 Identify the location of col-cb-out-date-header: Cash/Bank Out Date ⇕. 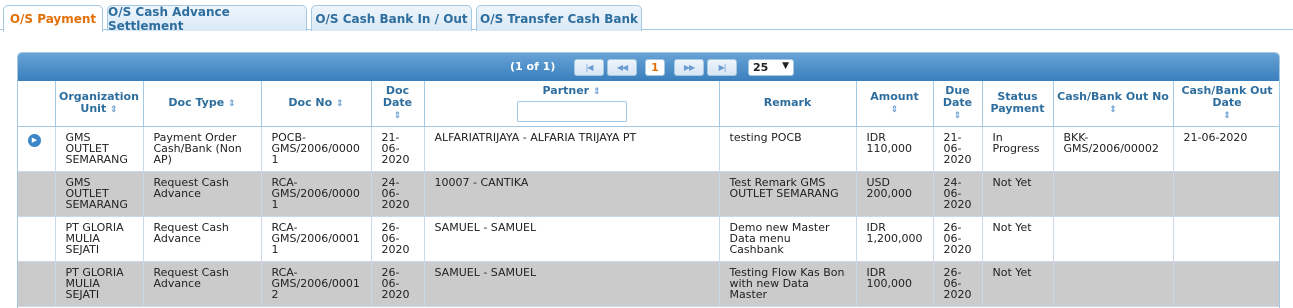
(1226, 104).